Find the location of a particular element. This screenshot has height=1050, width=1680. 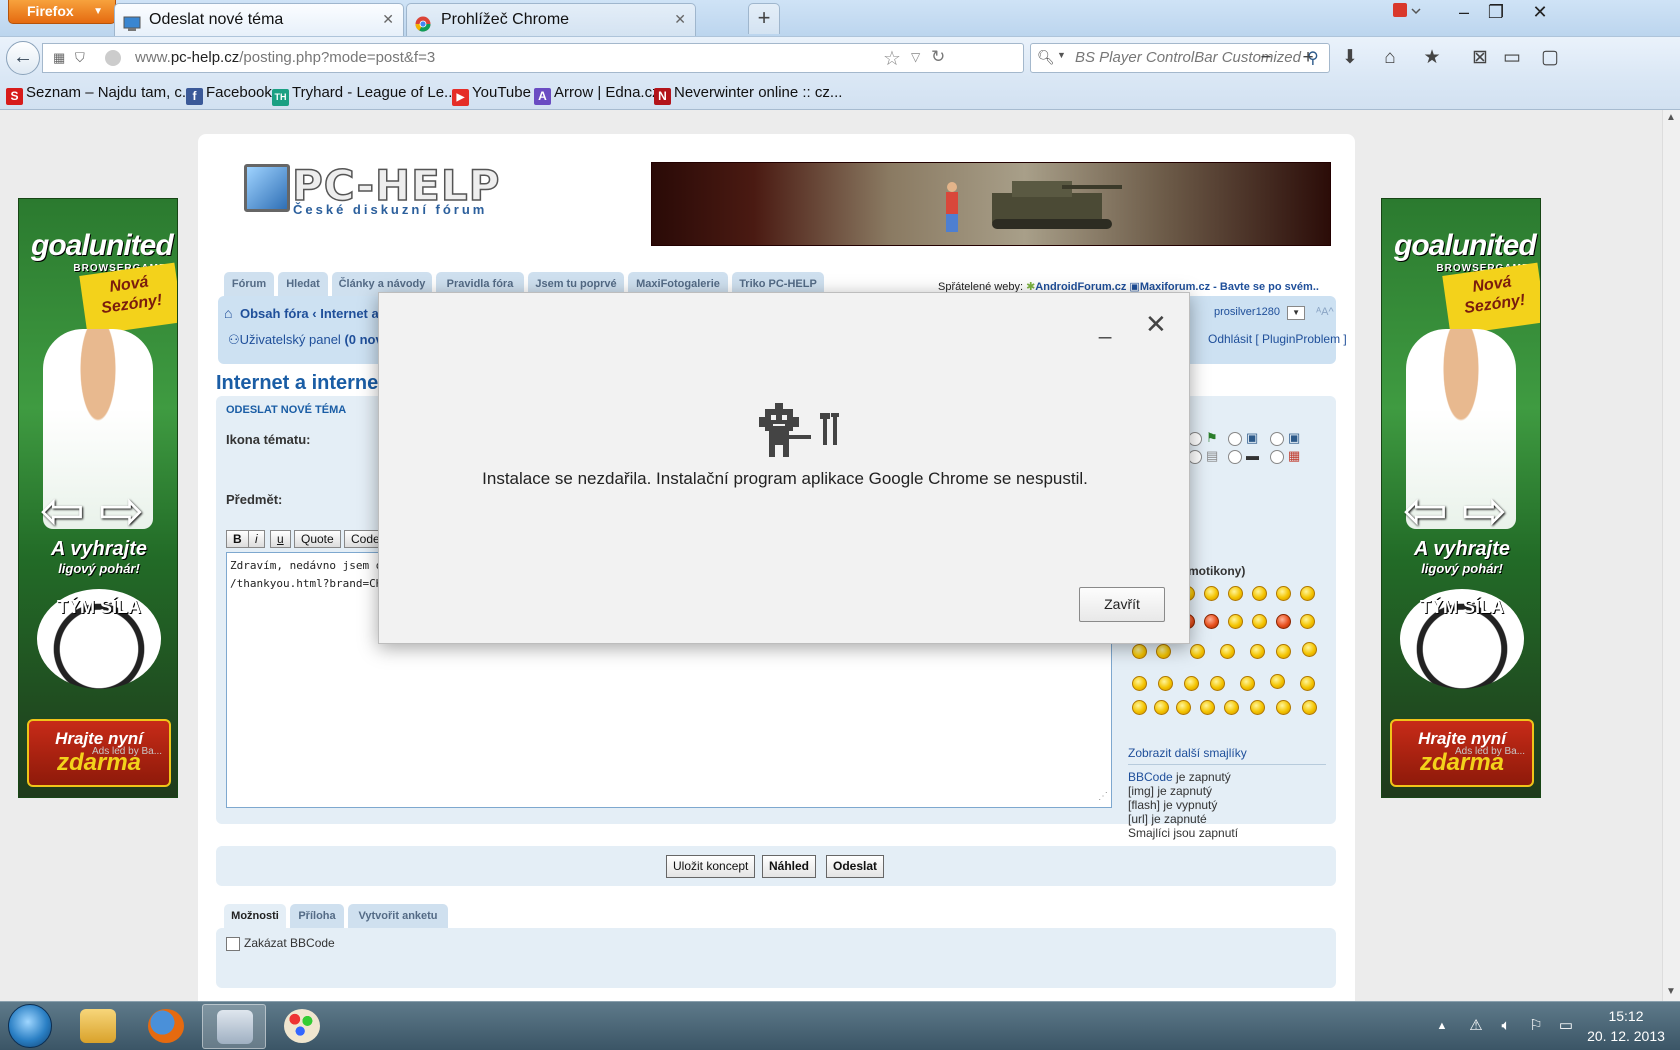

taskbar-installer is located at coordinates (234, 1026).